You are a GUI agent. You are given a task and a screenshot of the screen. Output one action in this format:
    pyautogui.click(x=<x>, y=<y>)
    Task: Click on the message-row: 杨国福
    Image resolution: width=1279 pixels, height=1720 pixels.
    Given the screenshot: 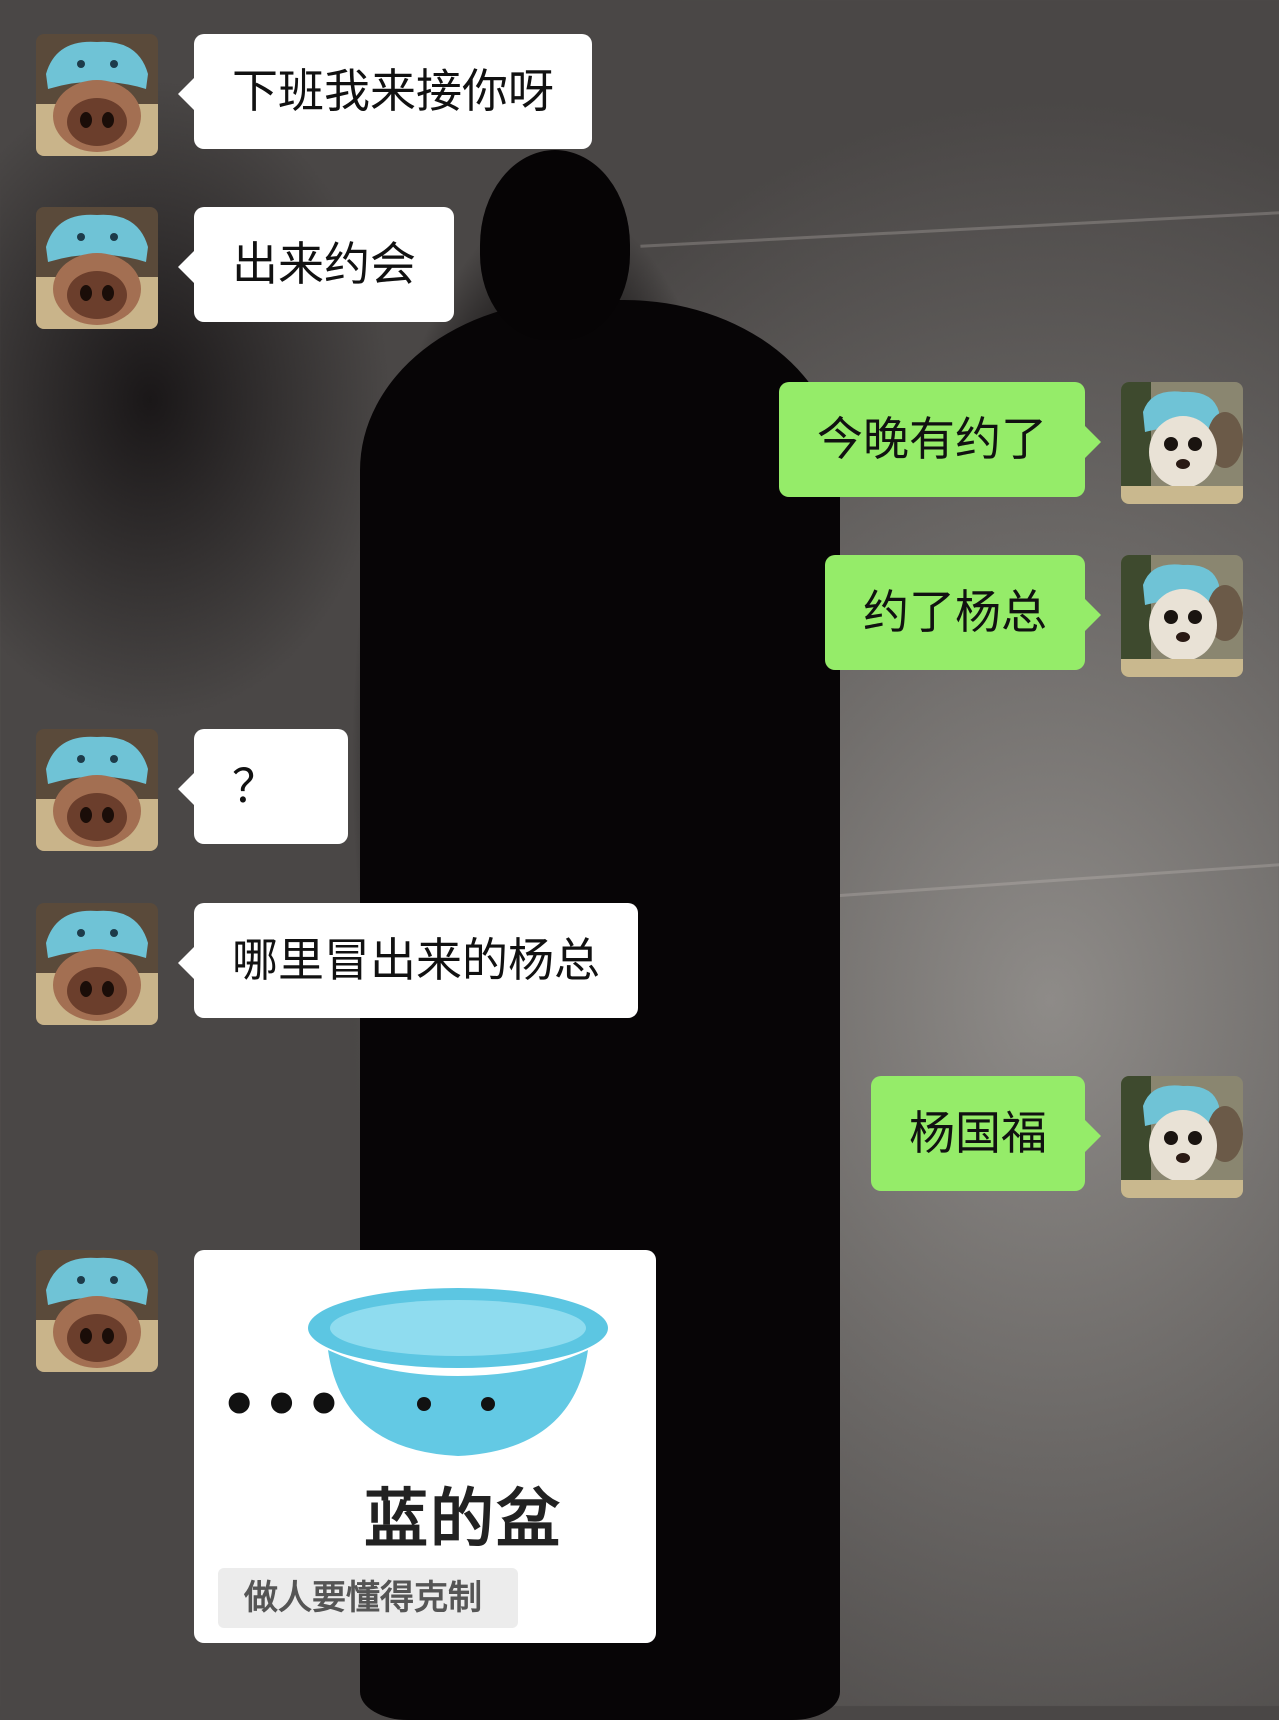 What is the action you would take?
    pyautogui.click(x=1057, y=1137)
    